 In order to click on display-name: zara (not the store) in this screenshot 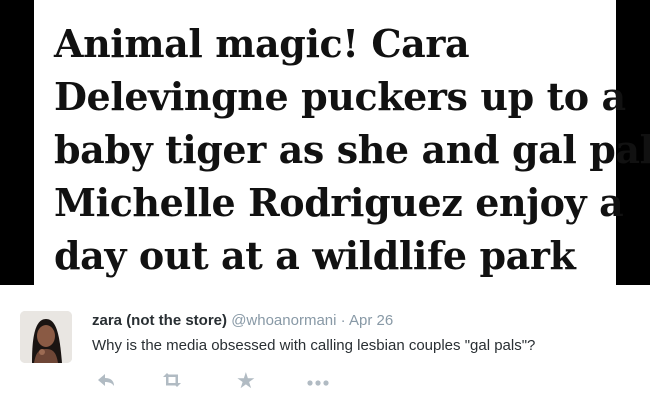, I will do `click(159, 320)`.